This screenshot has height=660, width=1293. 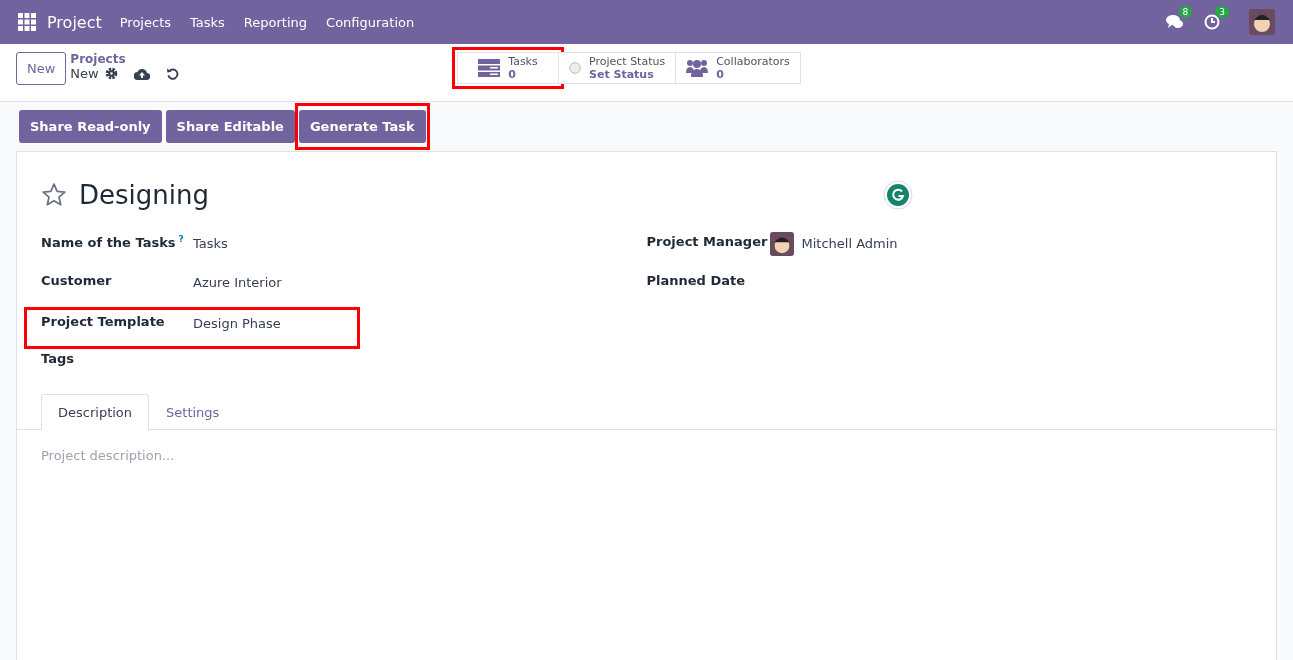 I want to click on field-label: Project Manager, so click(x=707, y=241).